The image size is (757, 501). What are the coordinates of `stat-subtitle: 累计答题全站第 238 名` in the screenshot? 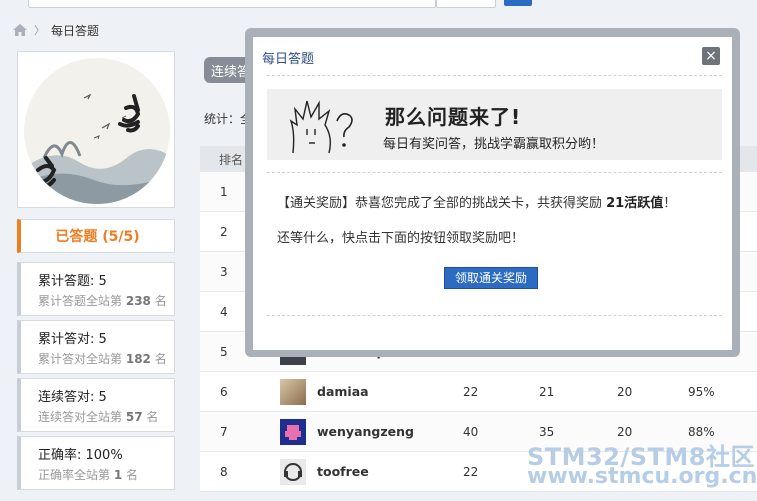 It's located at (102, 301).